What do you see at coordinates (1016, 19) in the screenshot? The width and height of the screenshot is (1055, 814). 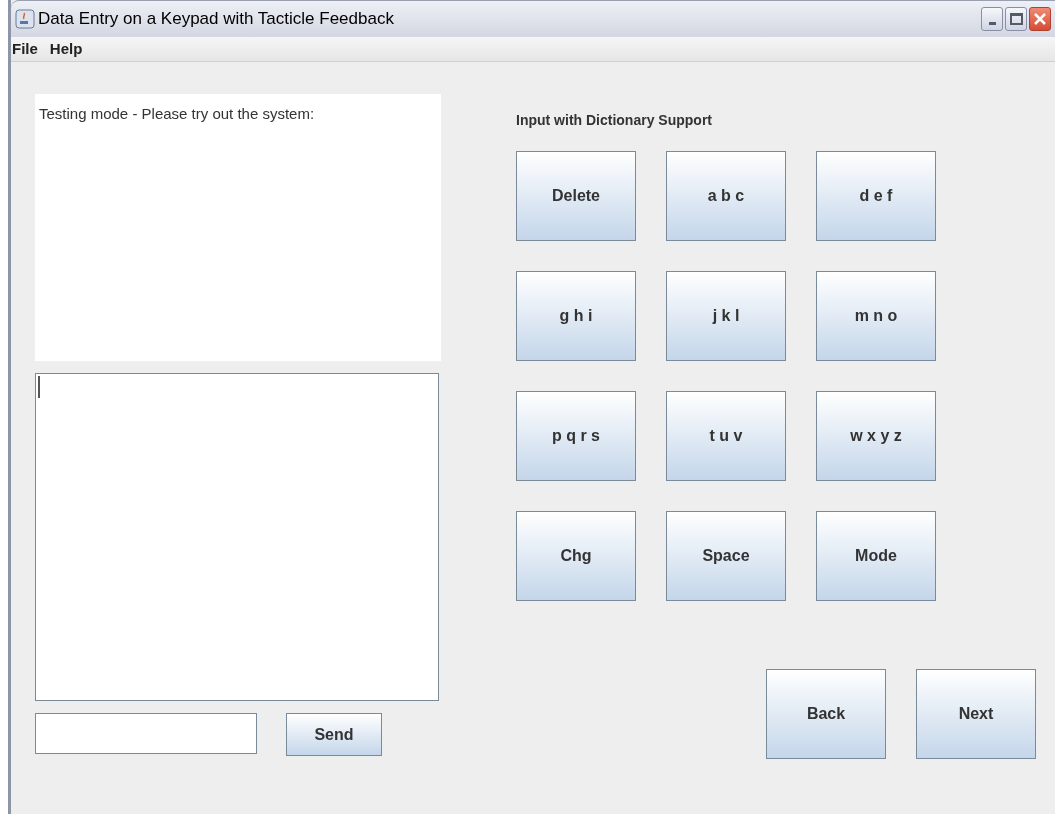 I see `maximize-button` at bounding box center [1016, 19].